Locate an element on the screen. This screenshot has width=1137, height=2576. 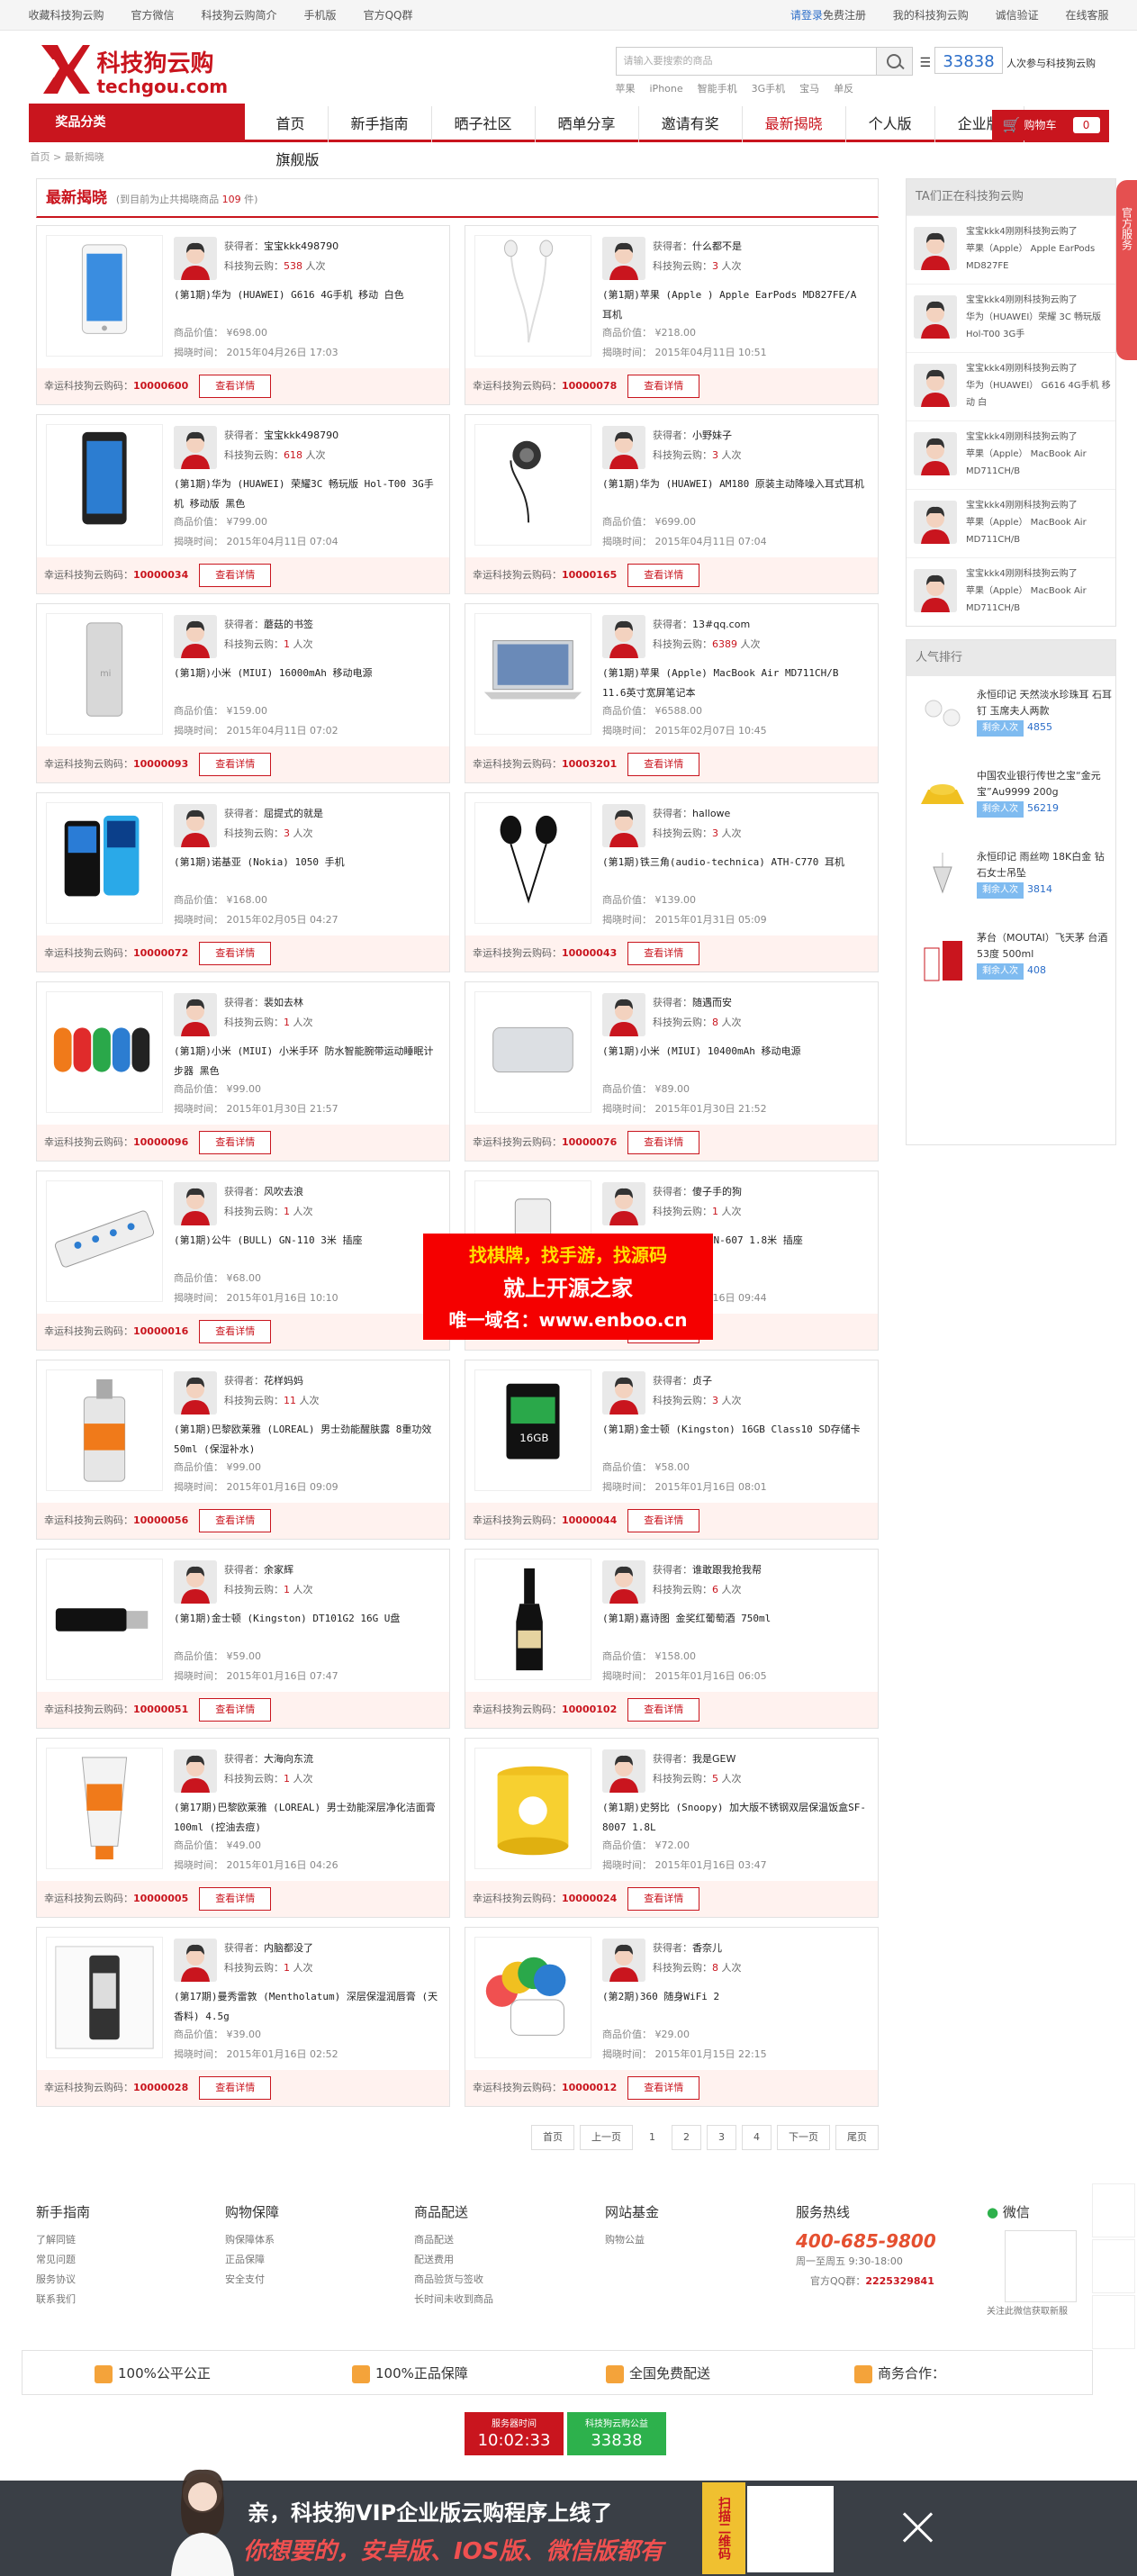
recent-buyer-item: 宝宝kkk4刚刚科技狗云购了 华为（HUAWEI） G616 4G手机 移动 白 is located at coordinates (1011, 386).